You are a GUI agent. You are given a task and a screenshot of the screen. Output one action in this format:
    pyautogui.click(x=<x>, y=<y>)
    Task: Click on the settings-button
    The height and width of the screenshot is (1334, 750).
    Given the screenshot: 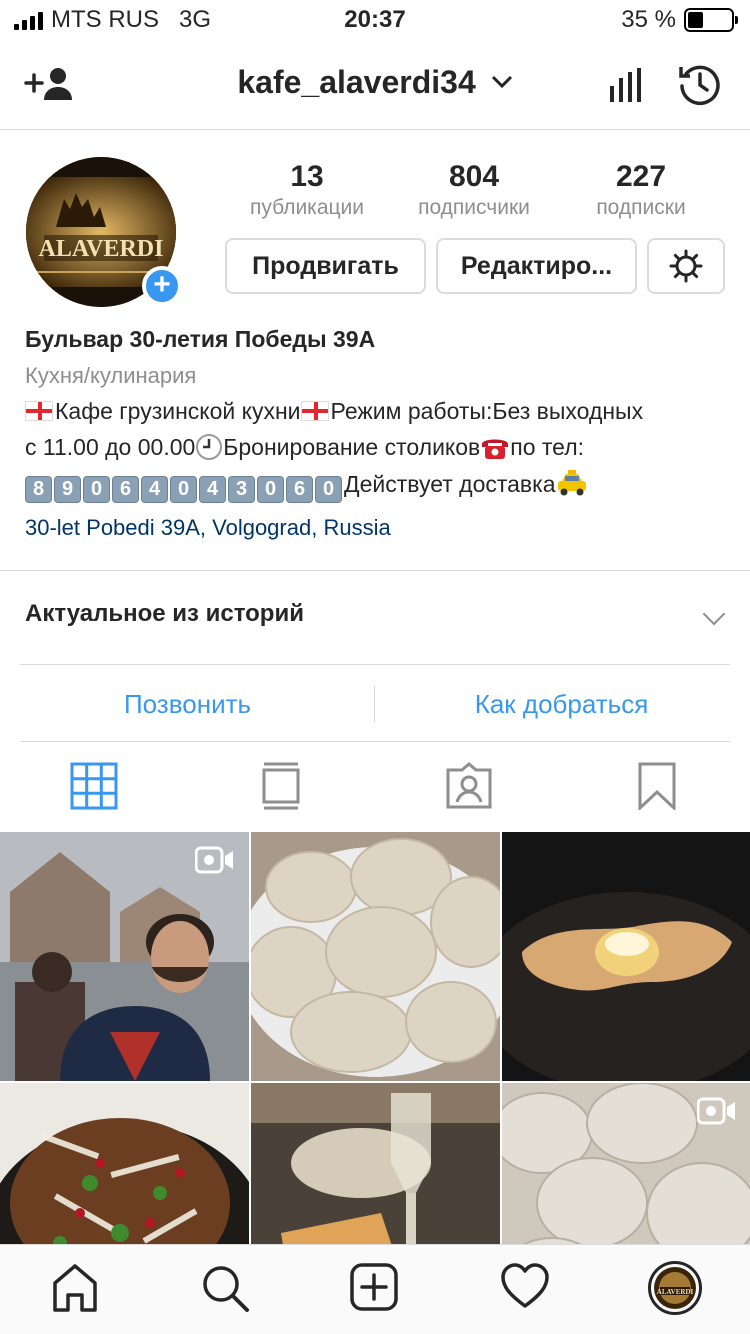 What is the action you would take?
    pyautogui.click(x=686, y=266)
    